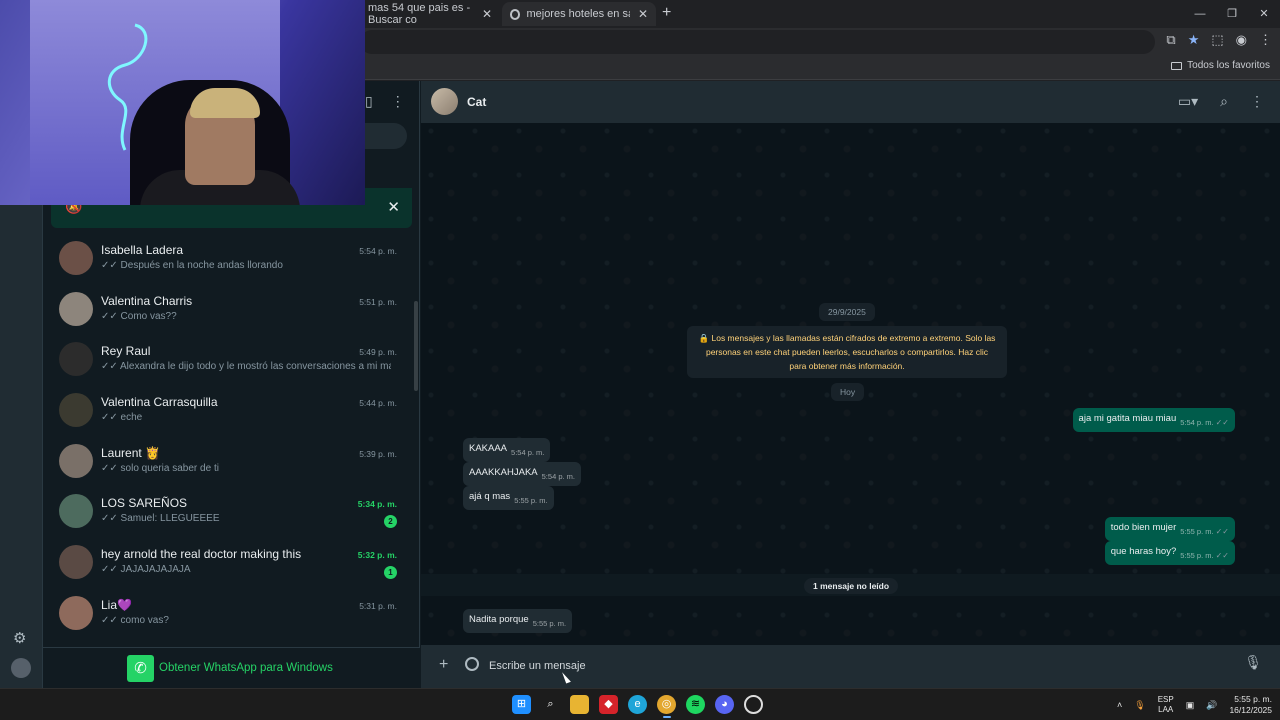  Describe the element at coordinates (695, 704) in the screenshot. I see `spotify-icon: ≋` at that location.